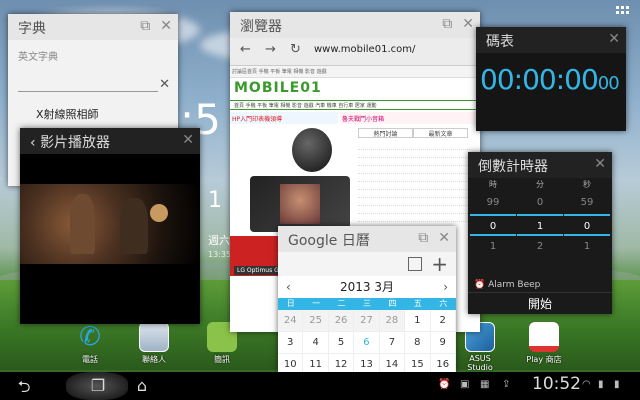 This screenshot has width=640, height=400. Describe the element at coordinates (284, 118) in the screenshot. I see `ad-banner-left: HP入門印表機領導` at that location.